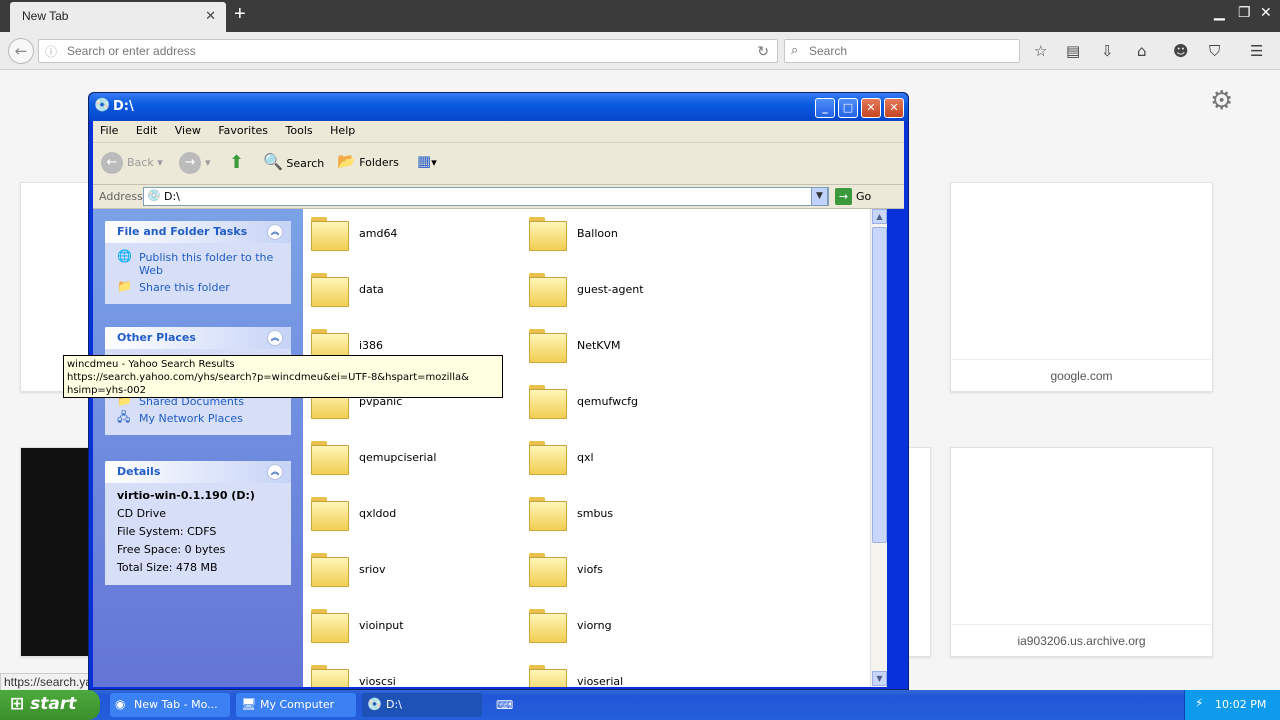 This screenshot has height=720, width=1280. Describe the element at coordinates (902, 51) in the screenshot. I see `search-input: ⌕ Search` at that location.